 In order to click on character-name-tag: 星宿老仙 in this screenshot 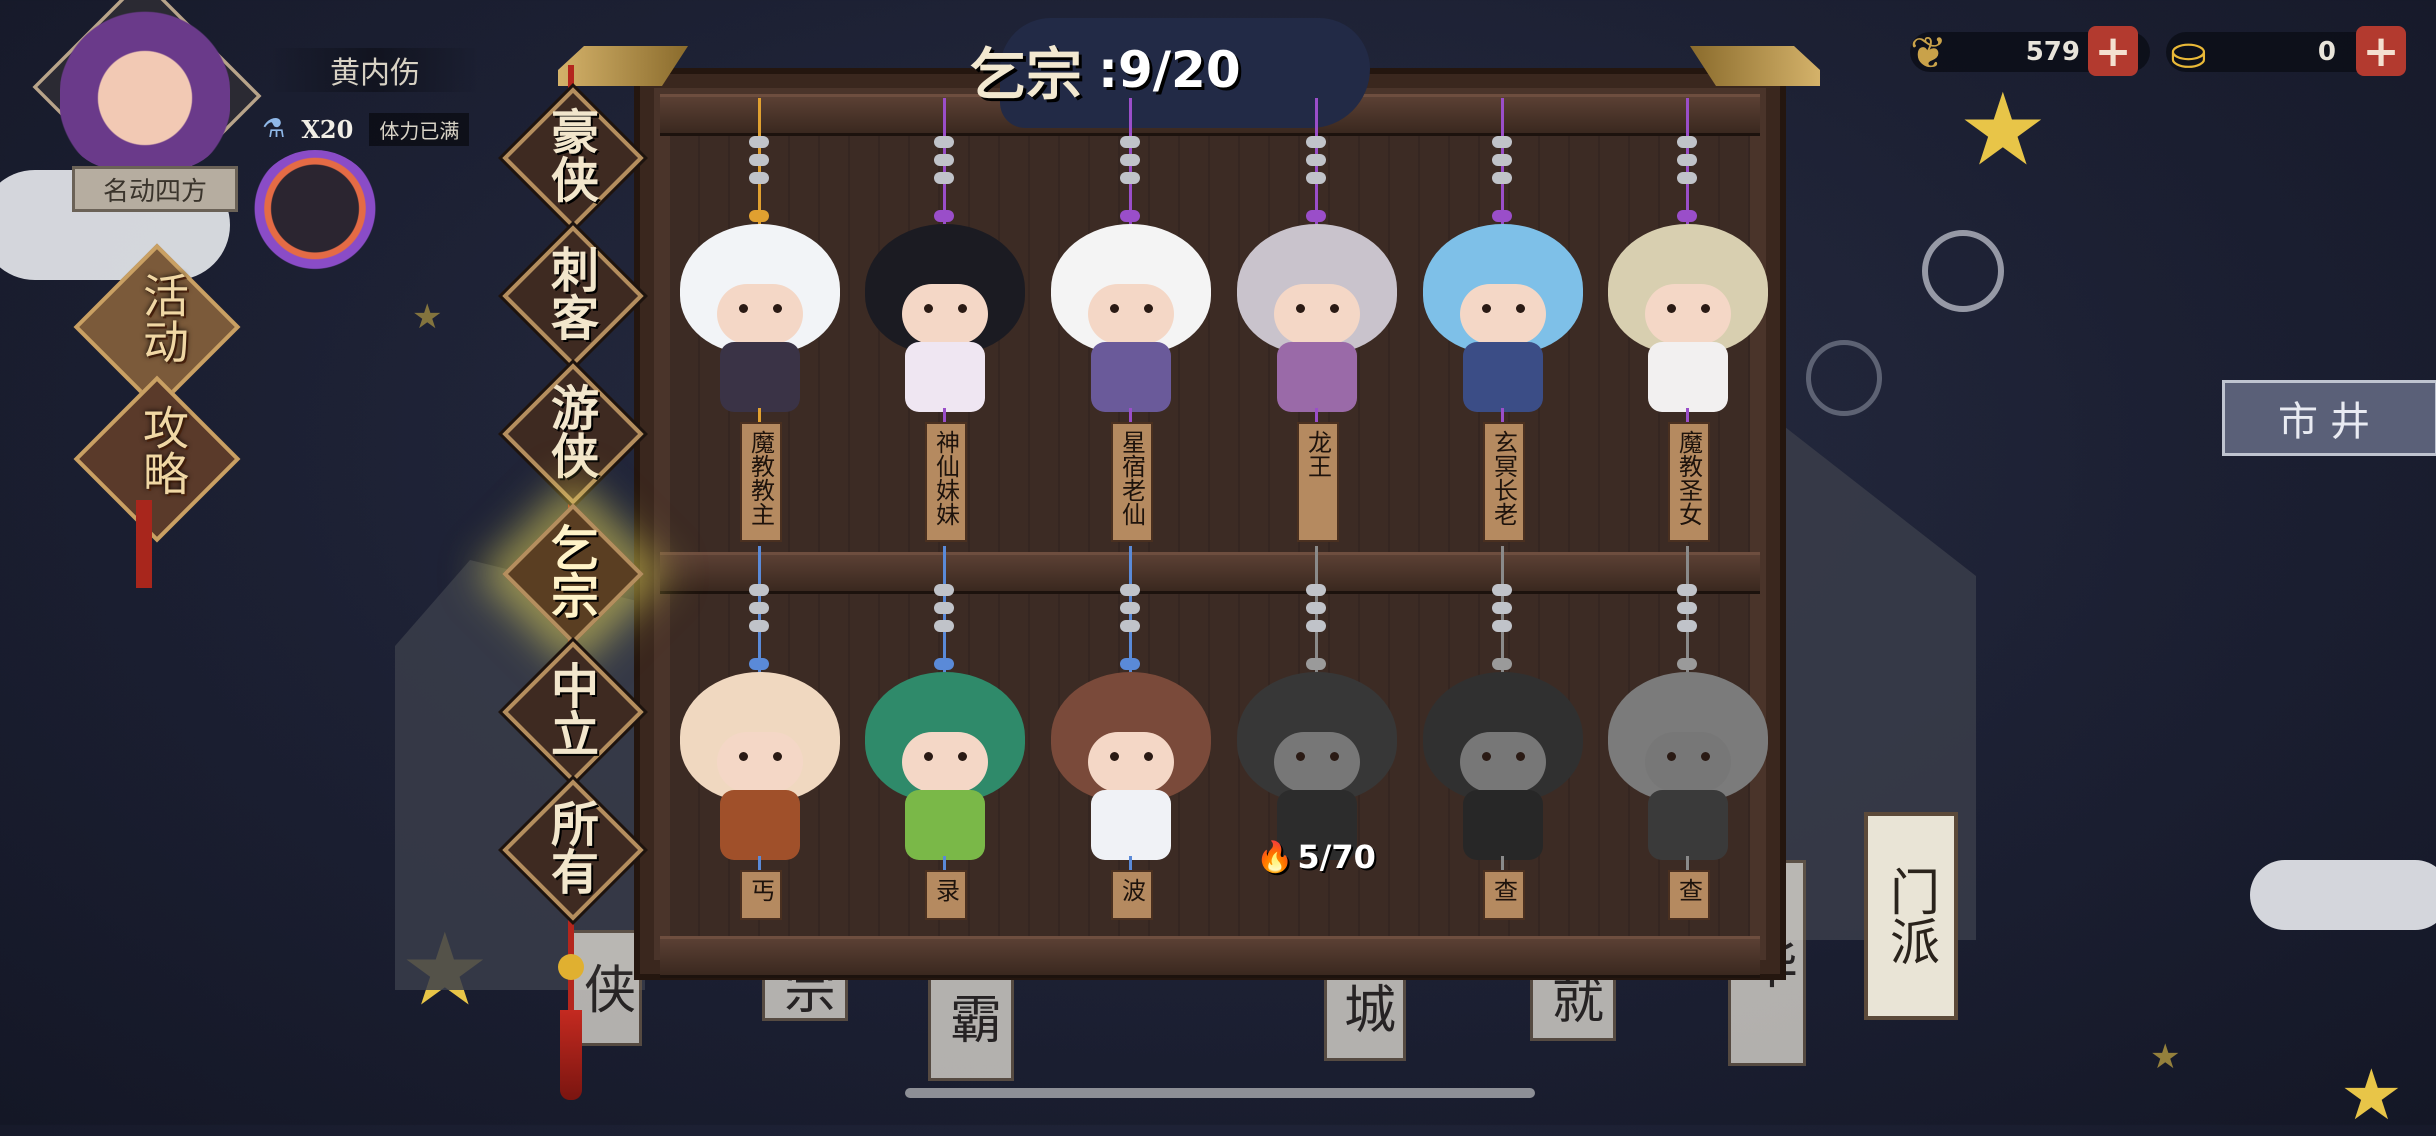, I will do `click(1132, 482)`.